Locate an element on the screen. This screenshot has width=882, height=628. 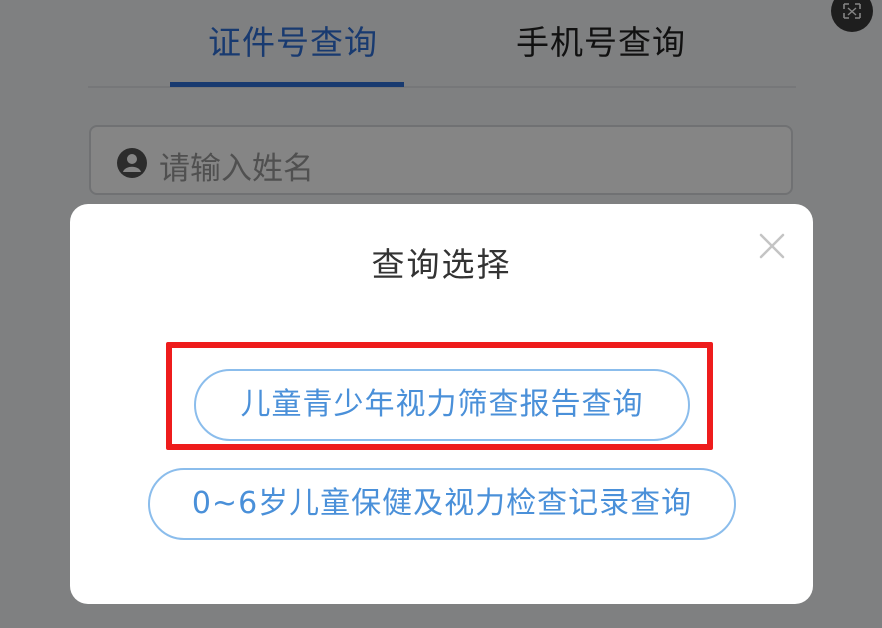
close-icon is located at coordinates (772, 246).